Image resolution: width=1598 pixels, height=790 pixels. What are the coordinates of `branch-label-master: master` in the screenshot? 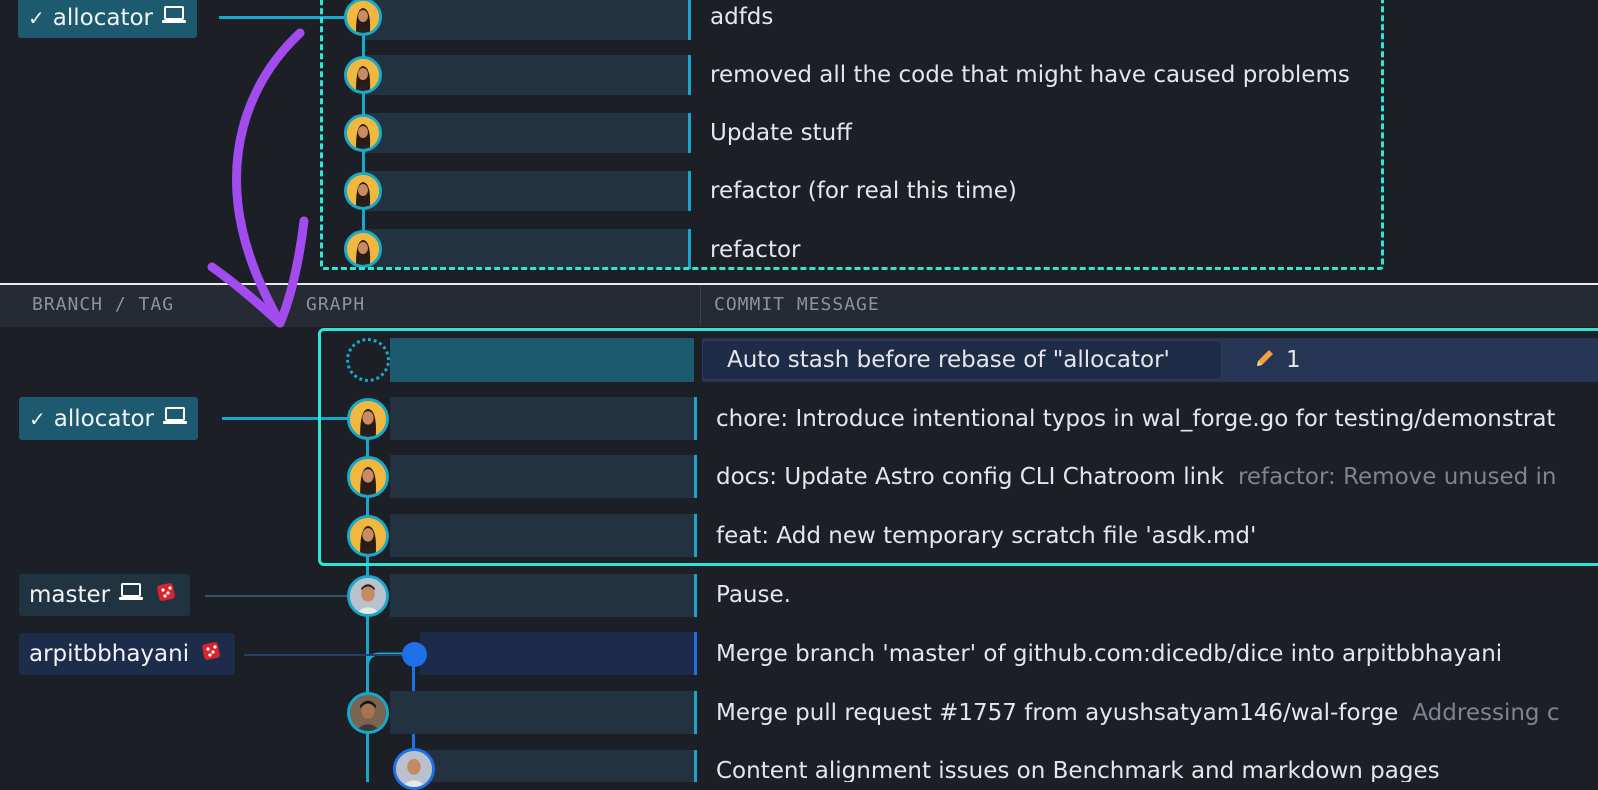 It's located at (70, 595).